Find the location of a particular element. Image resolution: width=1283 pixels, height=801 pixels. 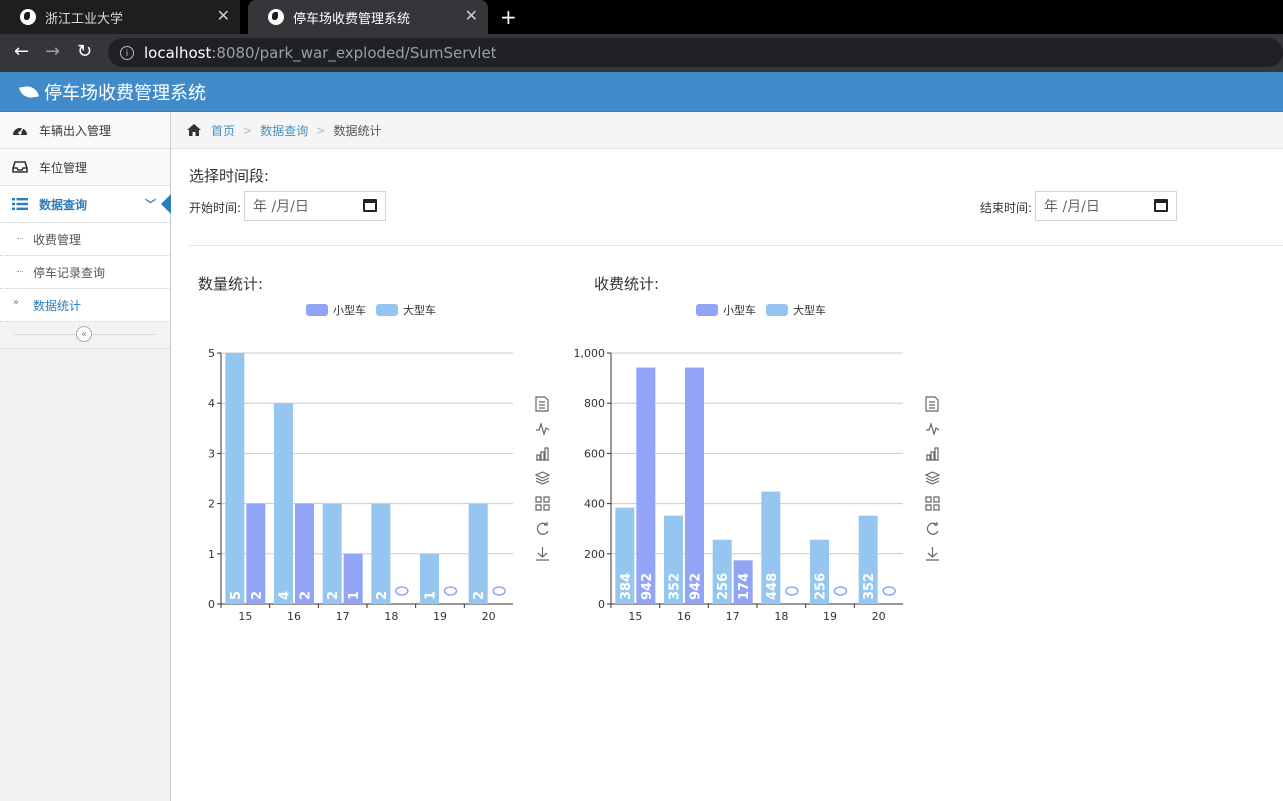

stack-icon-path is located at coordinates (542, 478).